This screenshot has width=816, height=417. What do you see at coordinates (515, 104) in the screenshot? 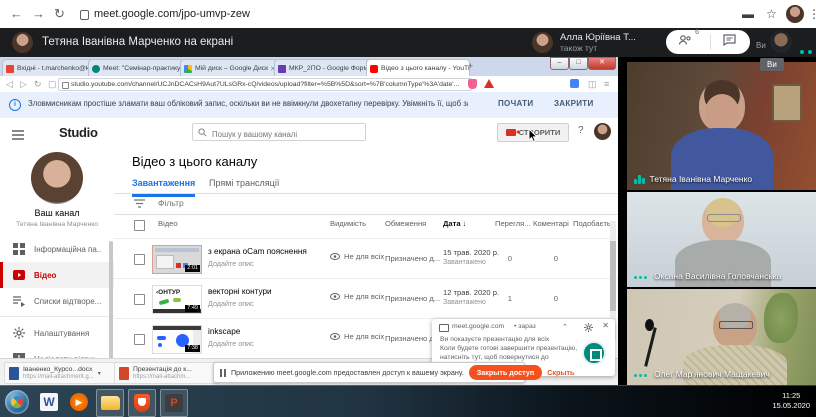
I see `start-button: ПОЧАТИ` at bounding box center [515, 104].